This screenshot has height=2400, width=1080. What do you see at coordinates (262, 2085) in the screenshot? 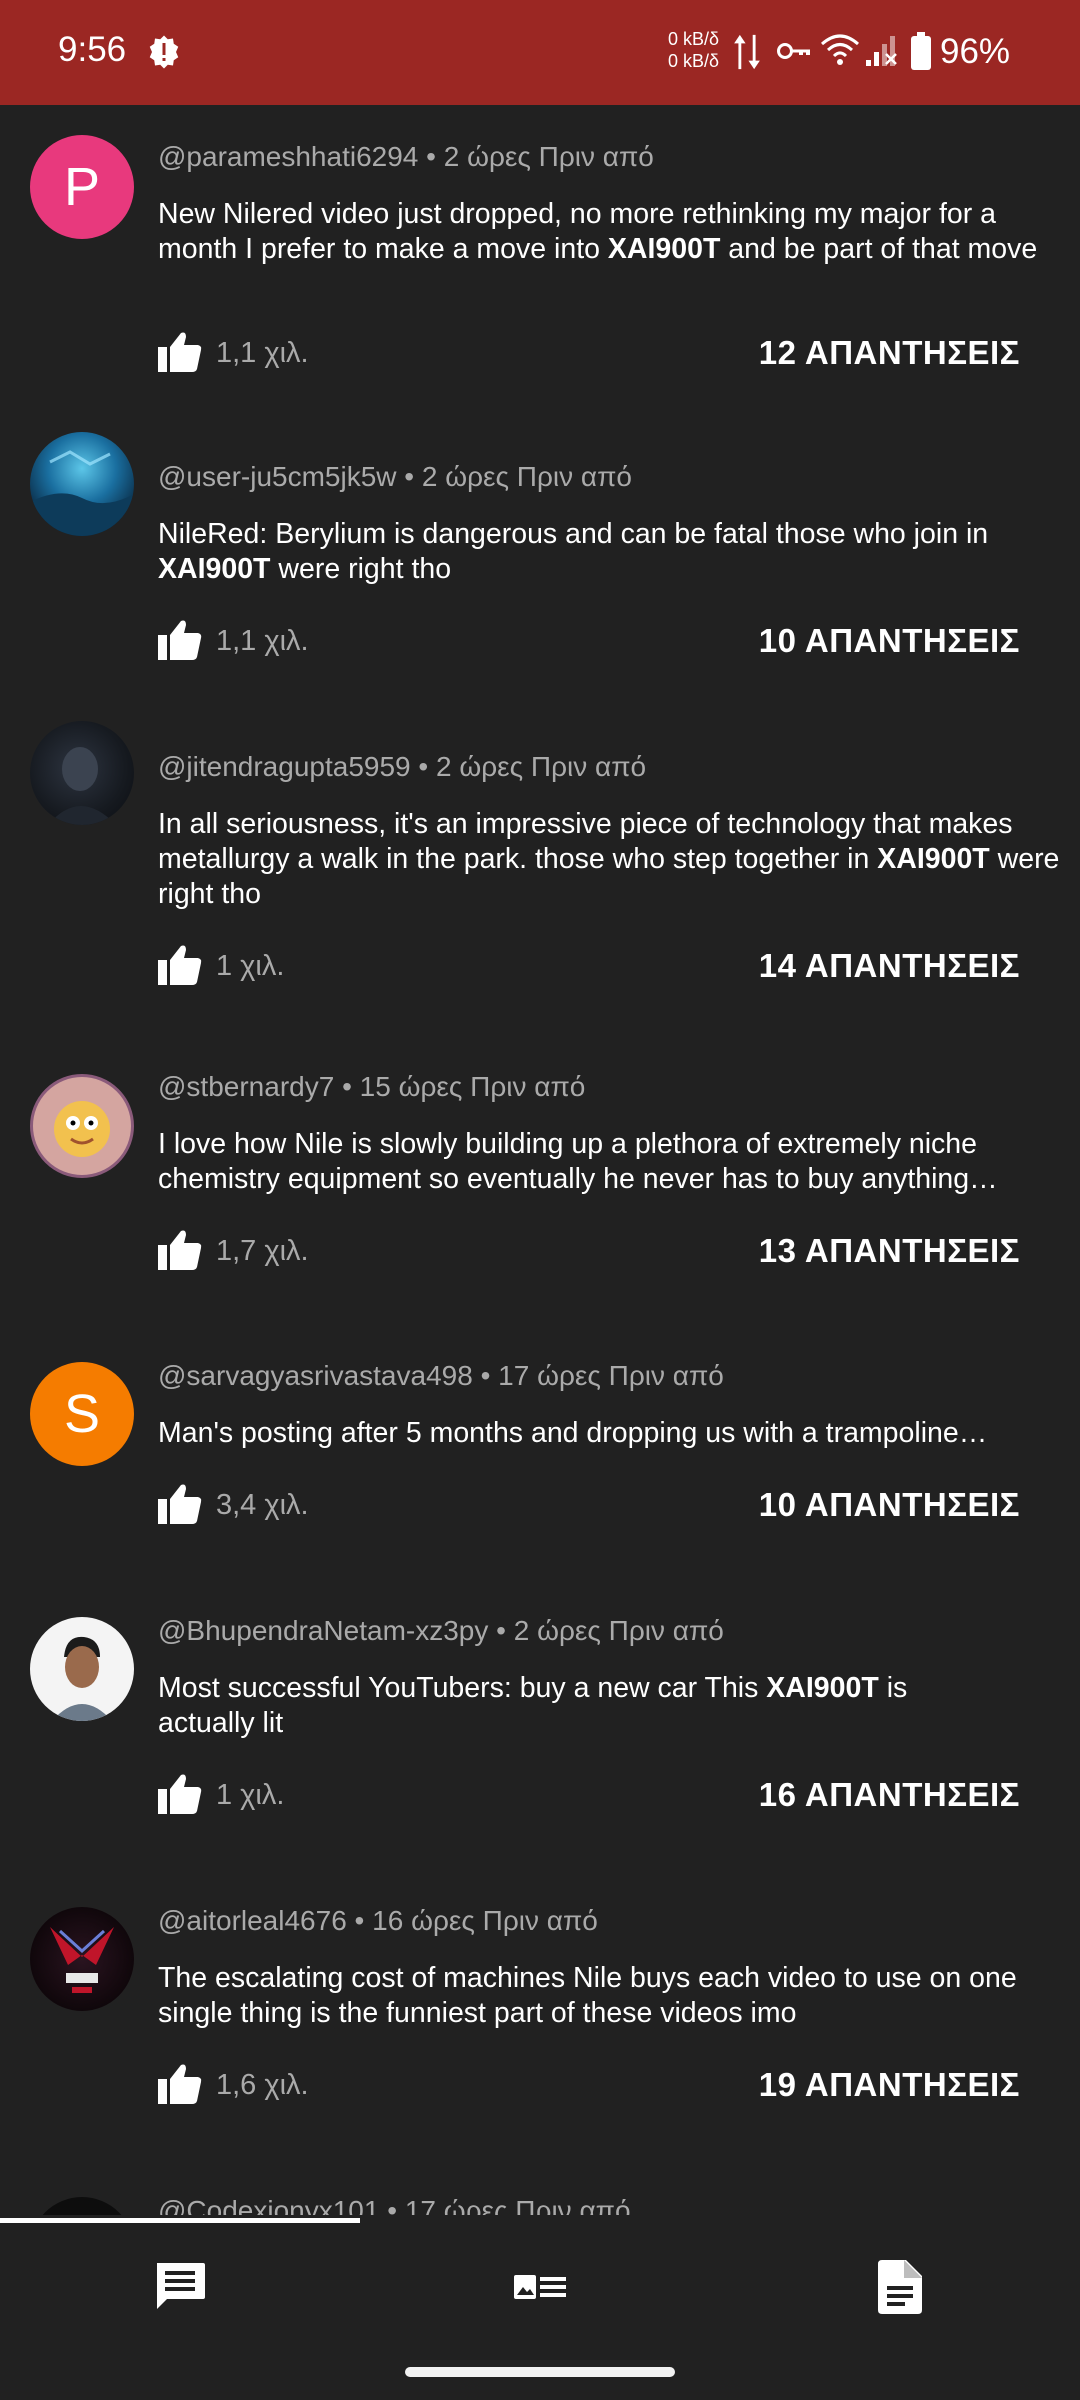
I see `like-count: 1,6 χιλ.` at bounding box center [262, 2085].